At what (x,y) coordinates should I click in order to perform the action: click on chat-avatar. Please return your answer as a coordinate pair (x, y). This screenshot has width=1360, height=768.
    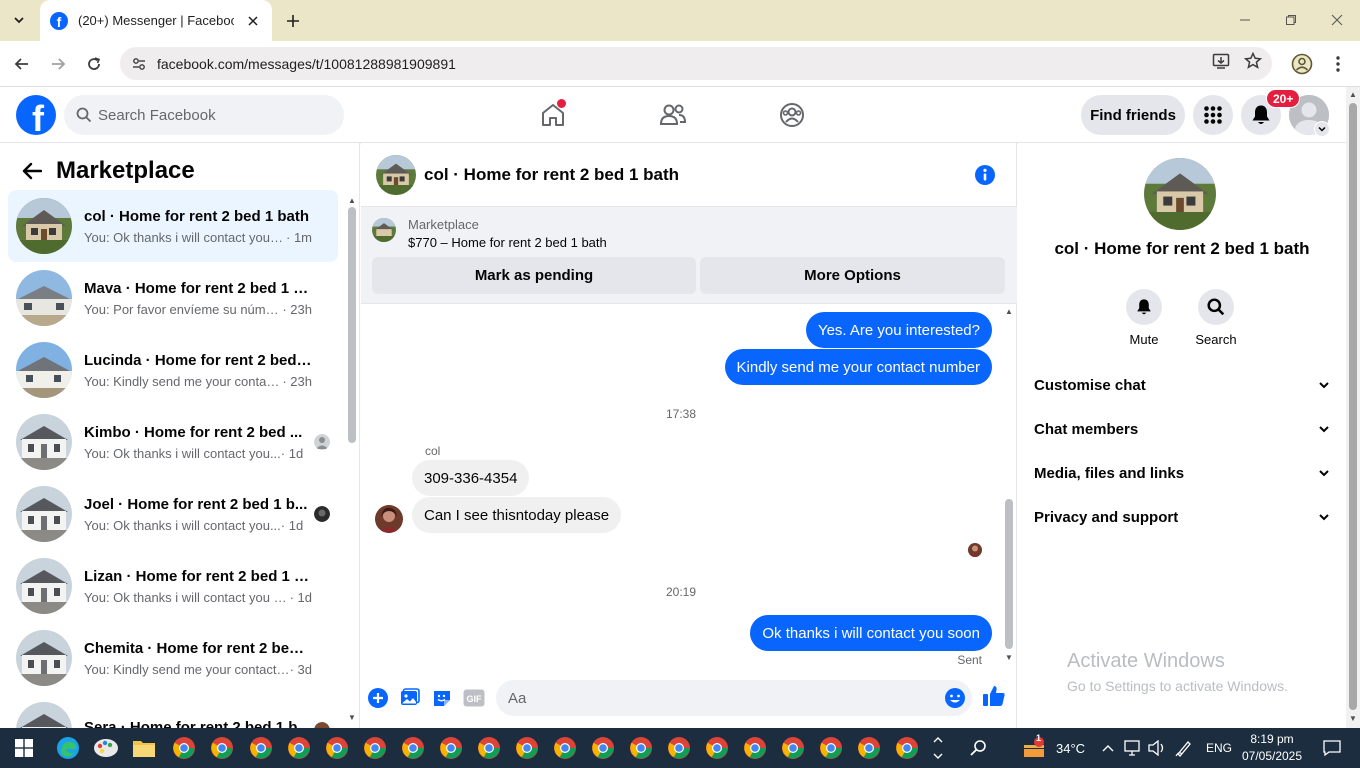
    Looking at the image, I should click on (396, 174).